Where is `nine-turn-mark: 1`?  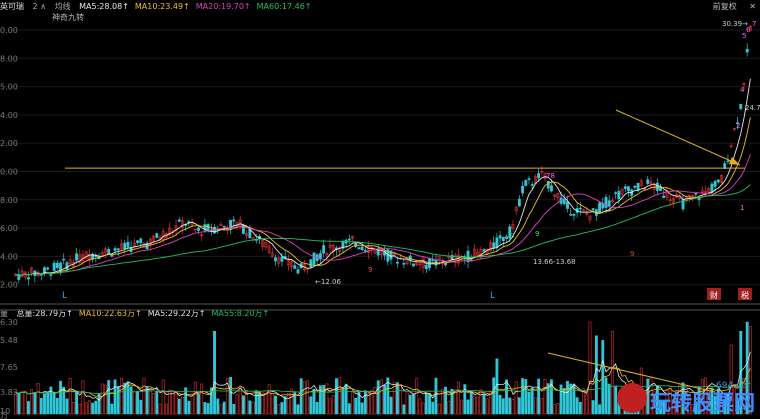
nine-turn-mark: 1 is located at coordinates (742, 208).